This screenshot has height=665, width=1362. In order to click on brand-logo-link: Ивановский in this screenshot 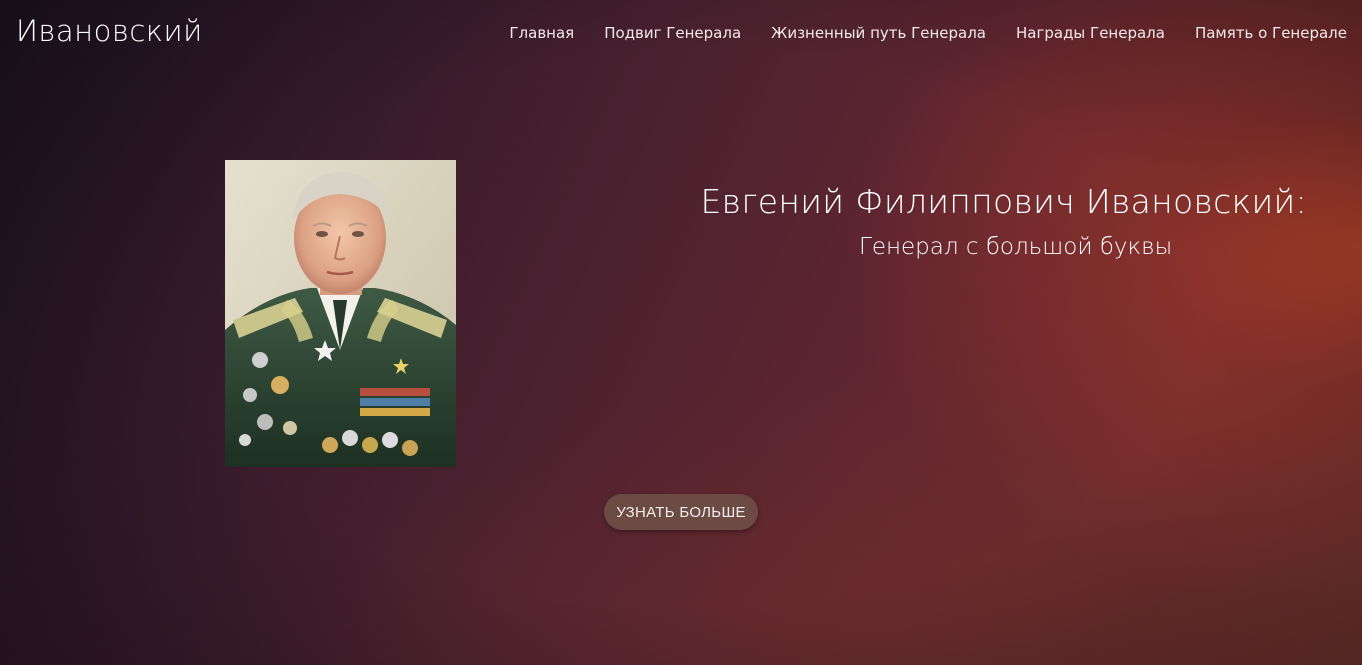, I will do `click(109, 31)`.